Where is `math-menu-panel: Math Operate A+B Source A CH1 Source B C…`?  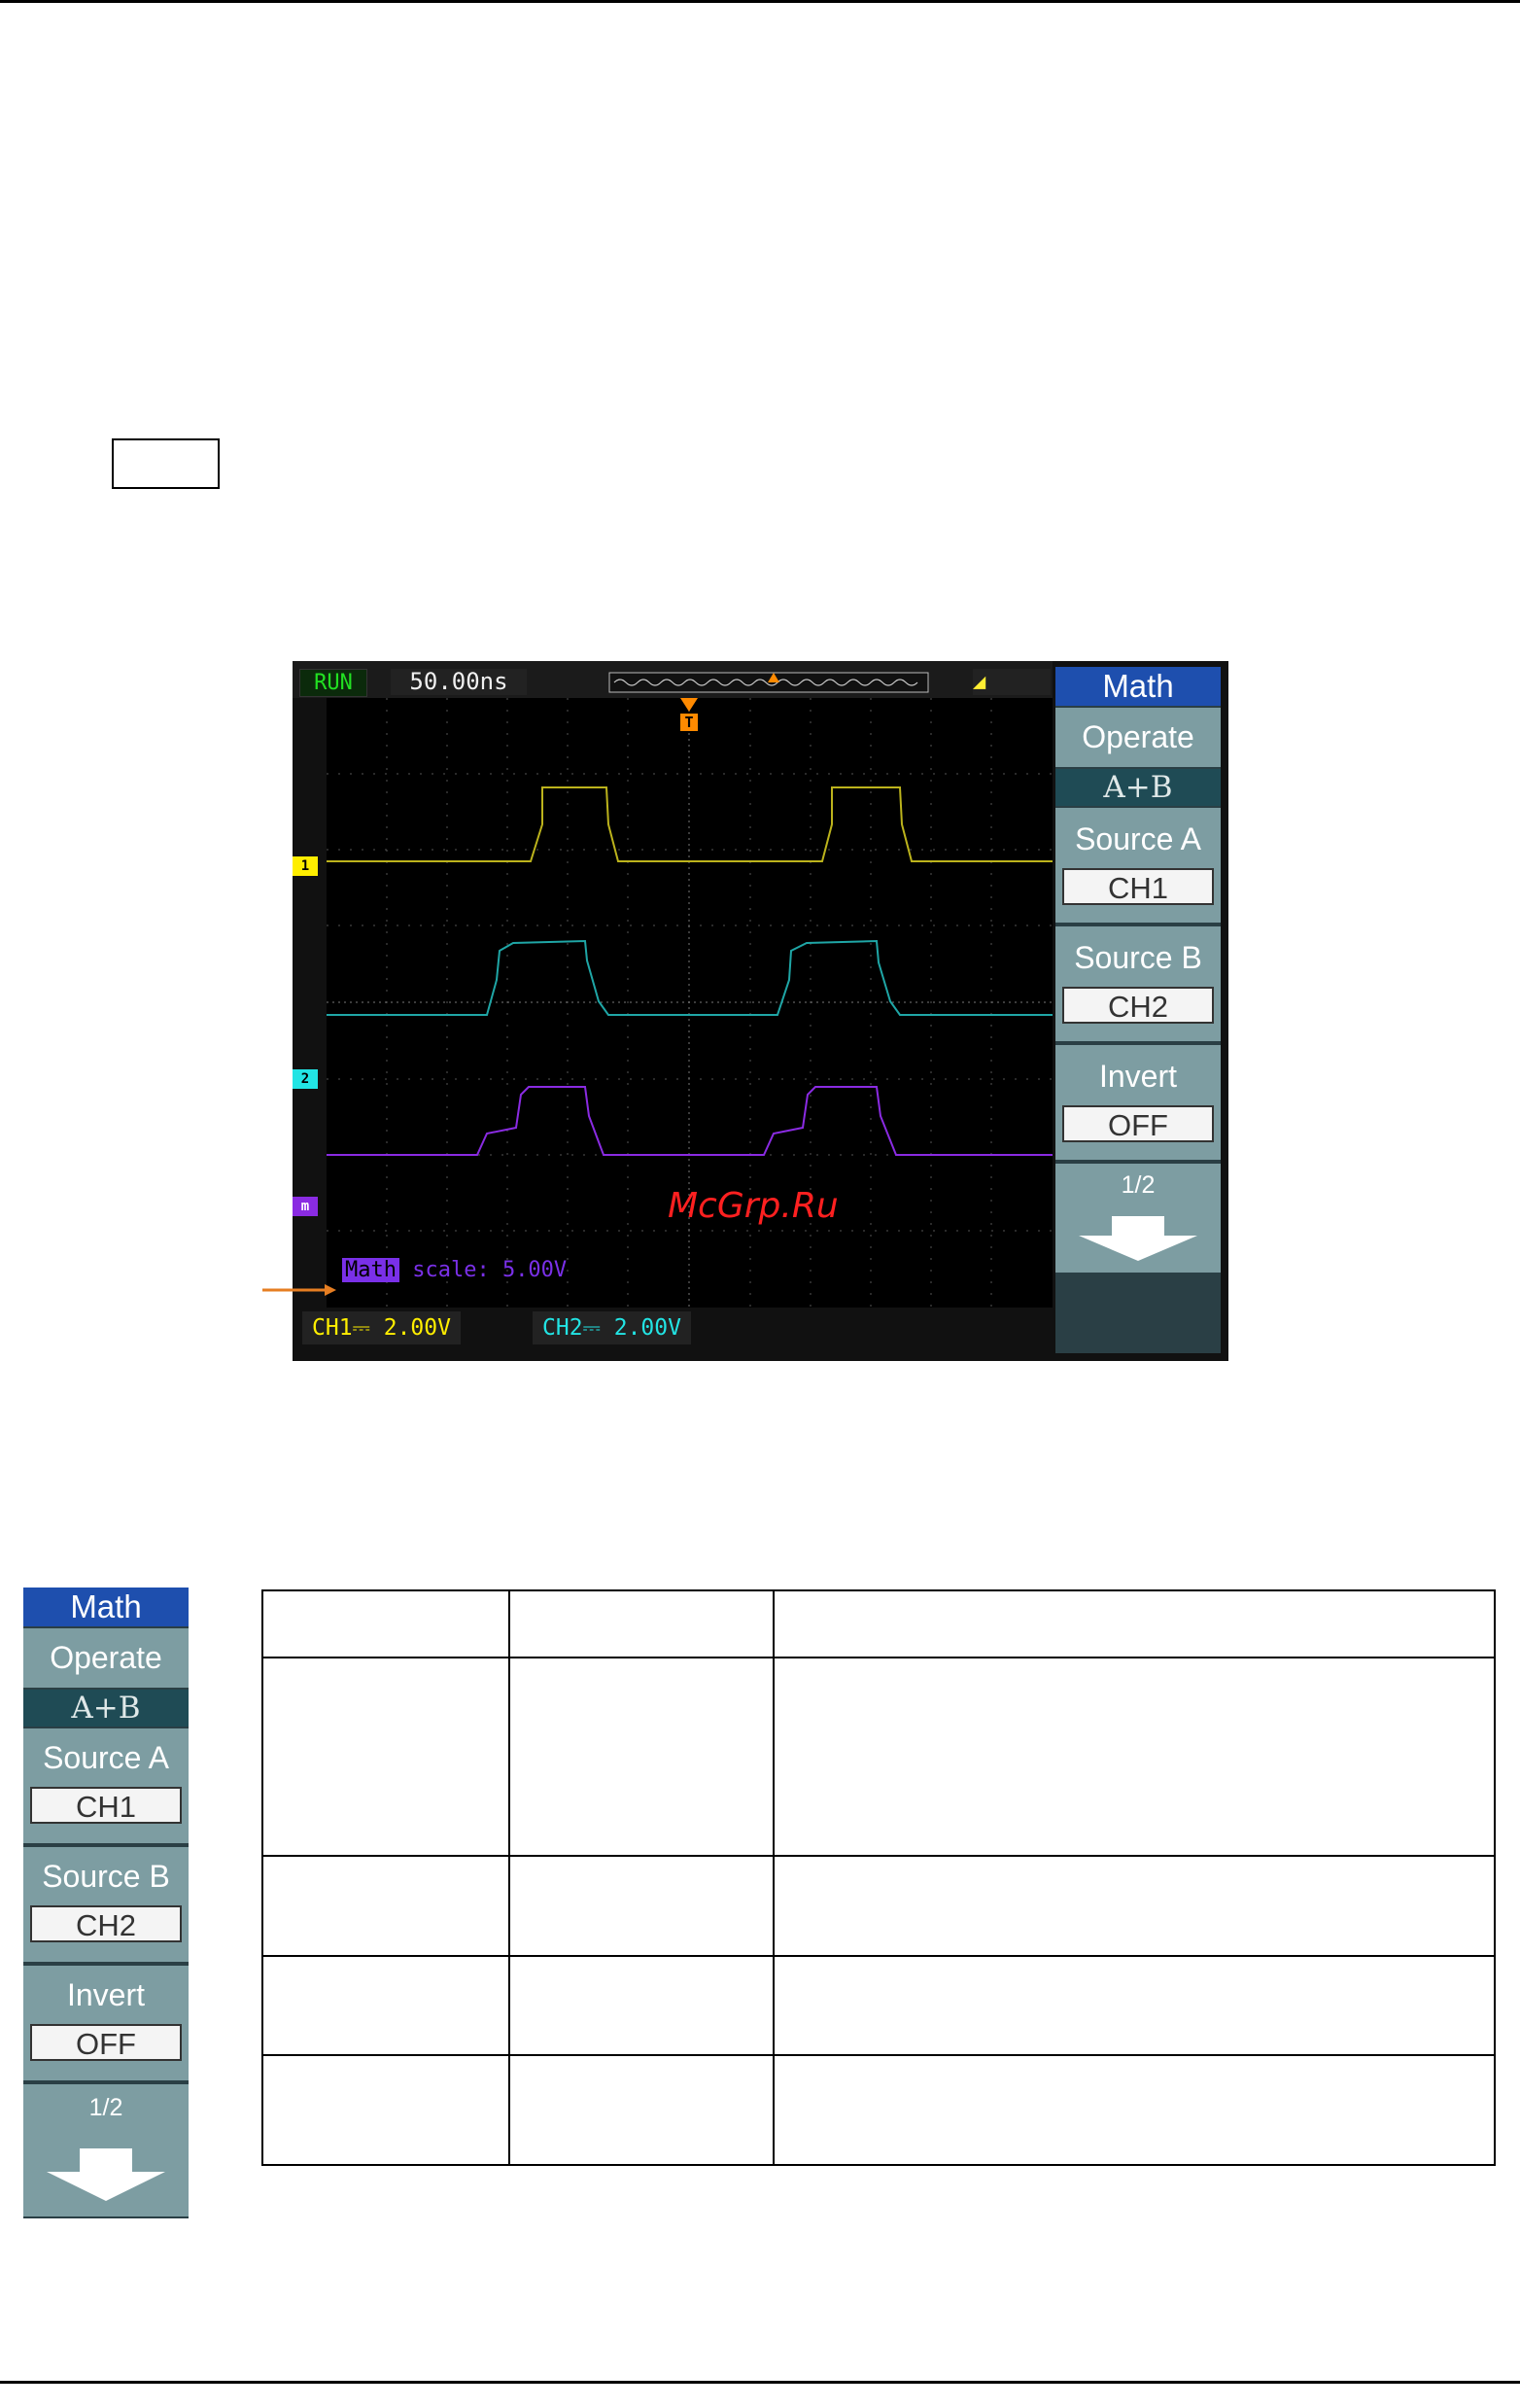 math-menu-panel: Math Operate A+B Source A CH1 Source B C… is located at coordinates (1138, 1010).